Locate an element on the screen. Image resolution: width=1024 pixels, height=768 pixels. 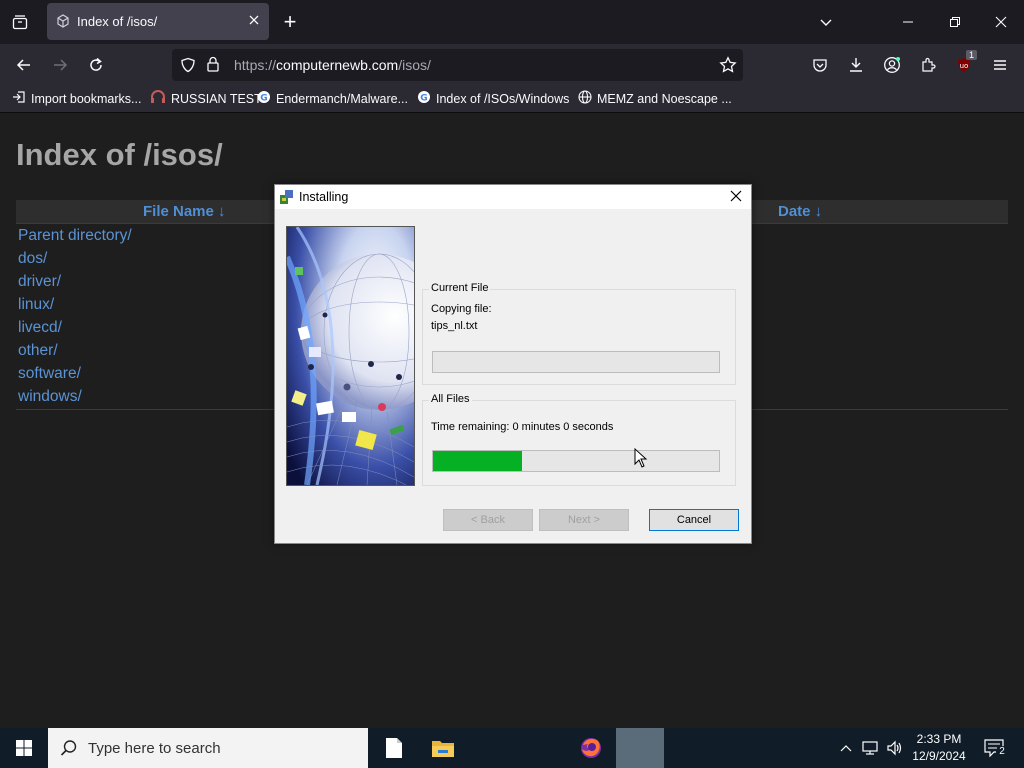
column-header-file-name: File Name ↓ is located at coordinates (184, 211).